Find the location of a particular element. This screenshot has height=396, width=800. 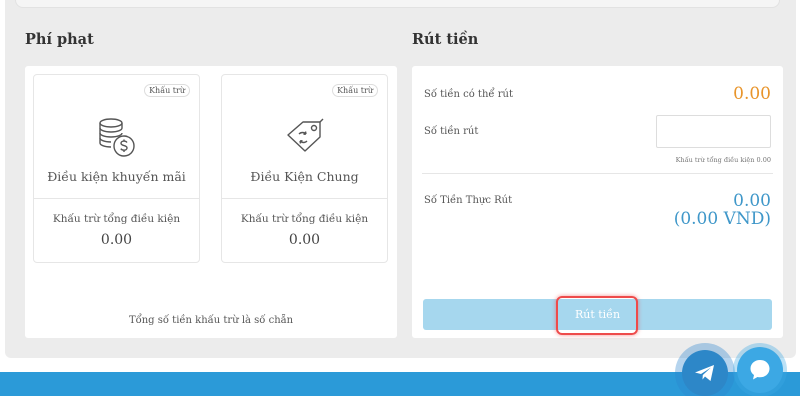

withdraw-amount-hint: Khấu trừ tổng điều kiện 0.00 is located at coordinates (723, 160).